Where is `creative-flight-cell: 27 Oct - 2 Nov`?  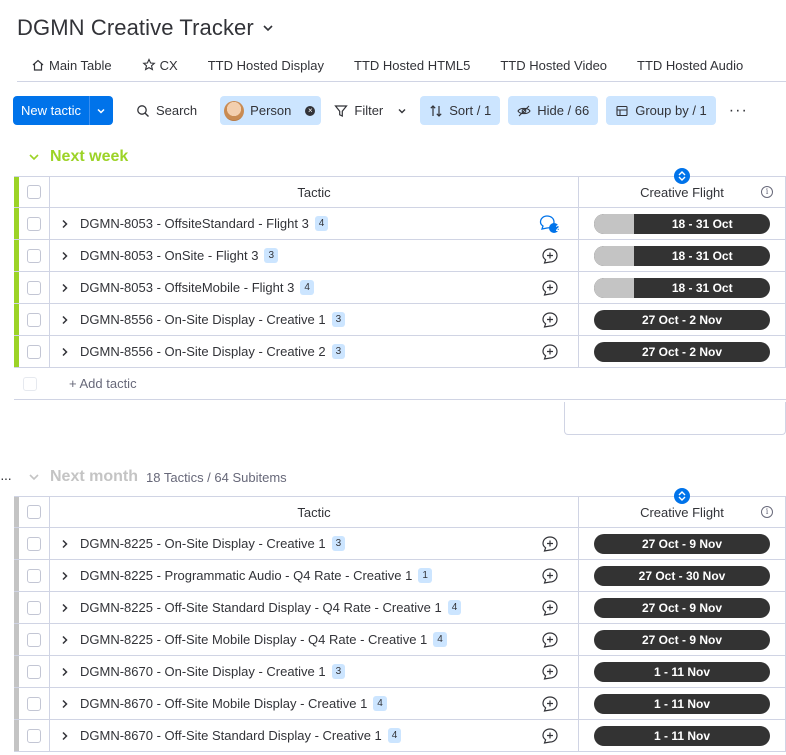
creative-flight-cell: 27 Oct - 2 Nov is located at coordinates (682, 351).